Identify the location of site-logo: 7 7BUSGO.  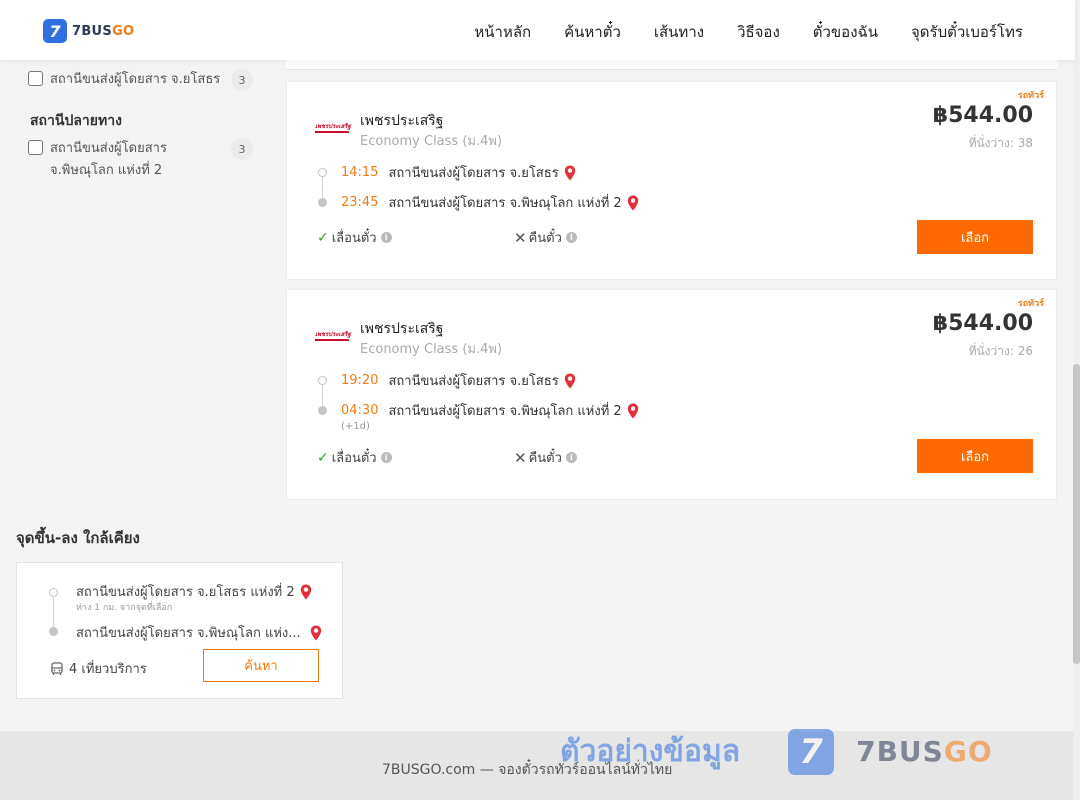
(88, 31).